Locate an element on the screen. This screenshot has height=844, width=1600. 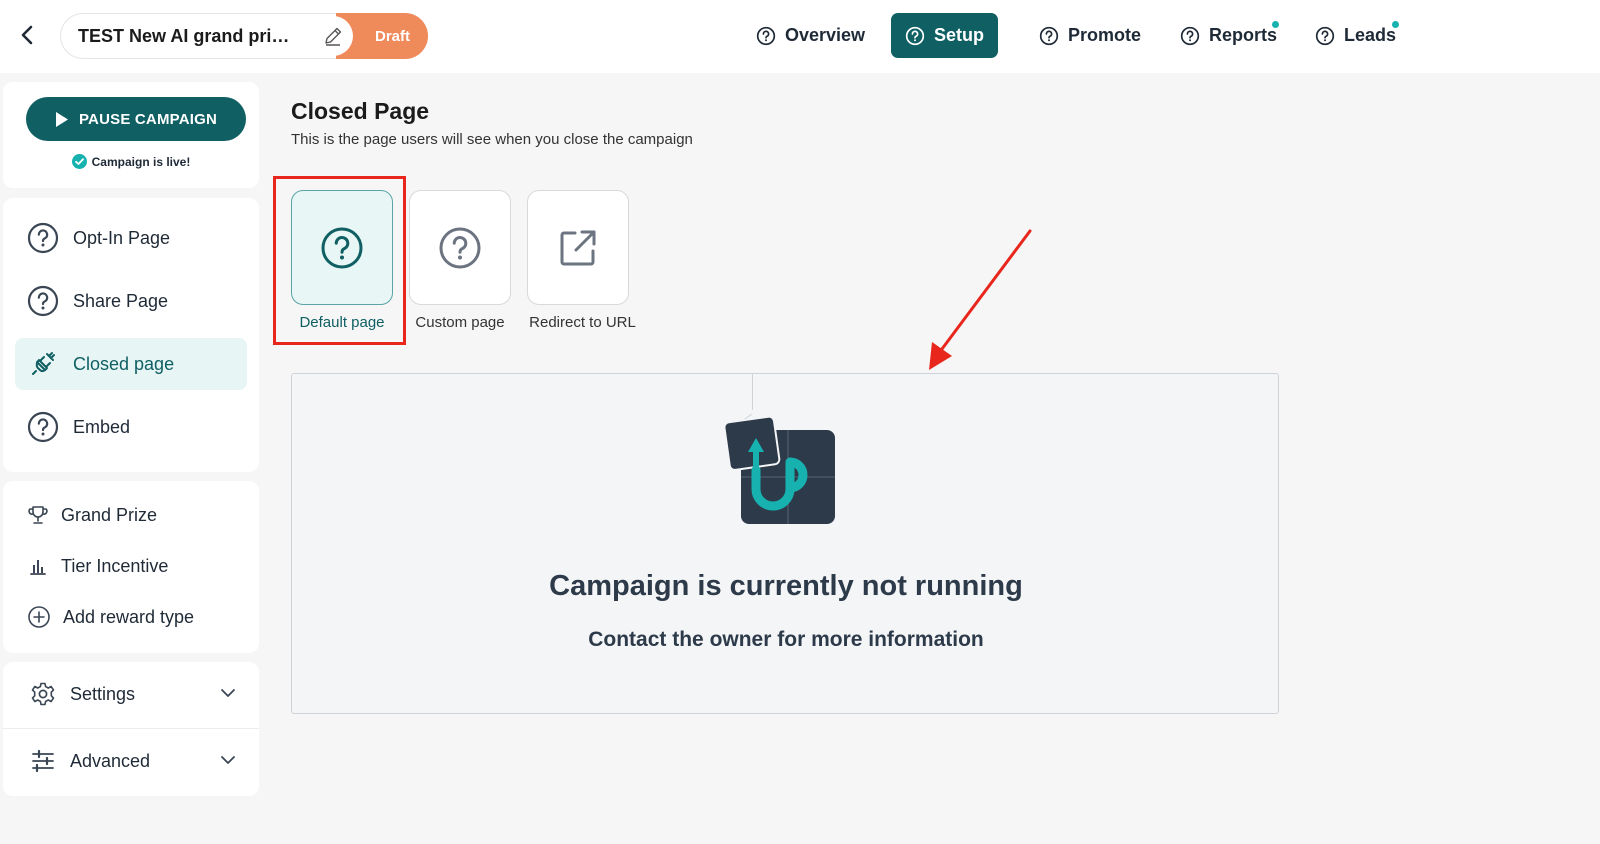
advanced-toggle: Advanced is located at coordinates (131, 761).